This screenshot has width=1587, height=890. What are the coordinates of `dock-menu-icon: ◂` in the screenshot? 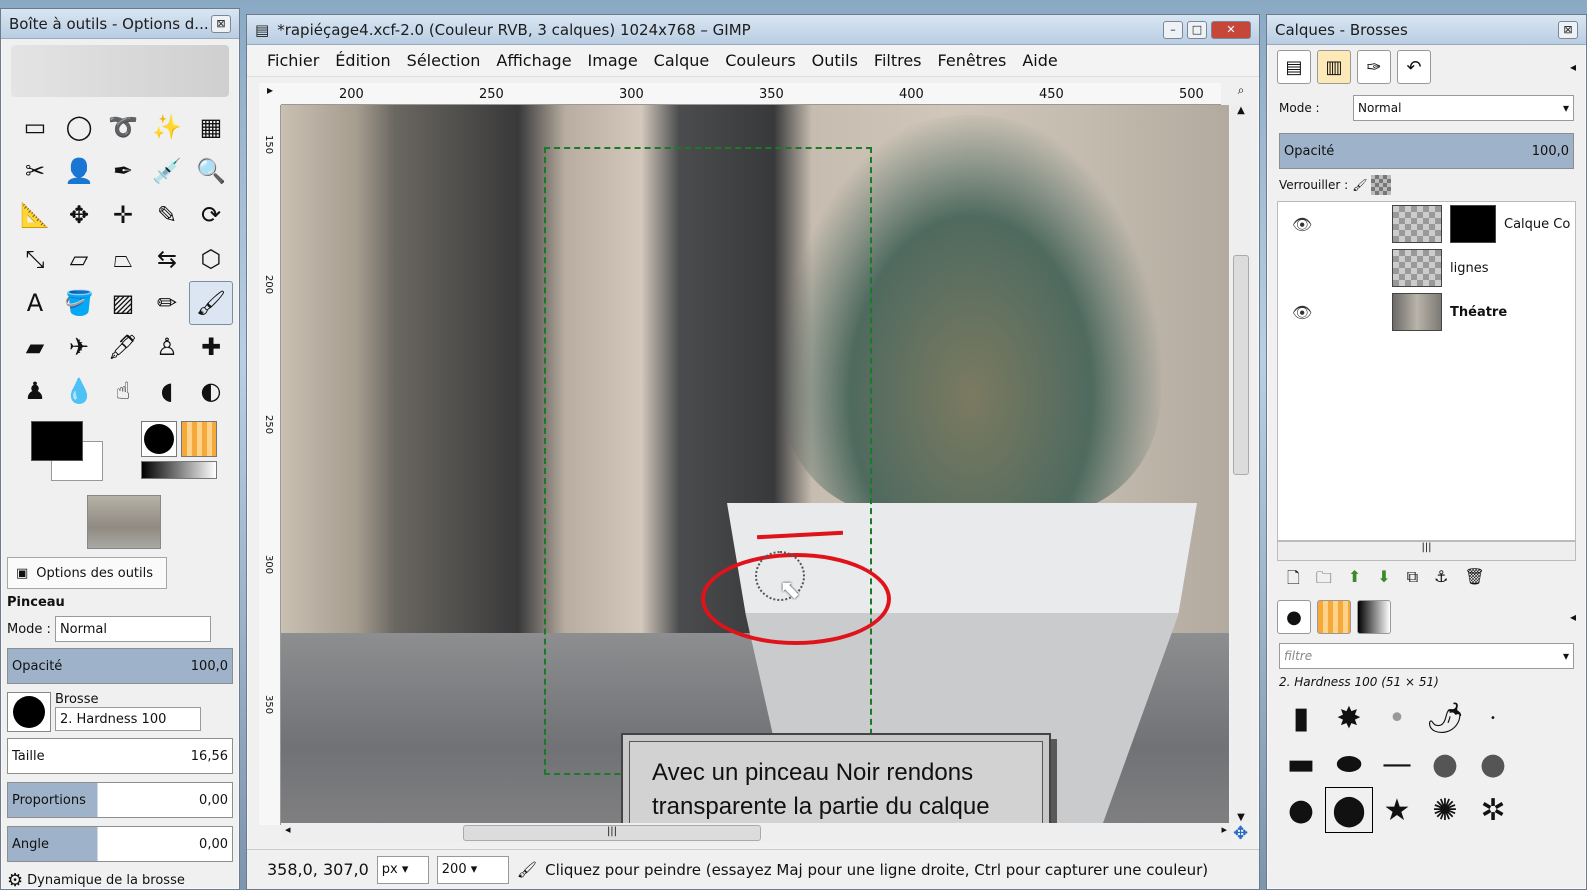 It's located at (1573, 67).